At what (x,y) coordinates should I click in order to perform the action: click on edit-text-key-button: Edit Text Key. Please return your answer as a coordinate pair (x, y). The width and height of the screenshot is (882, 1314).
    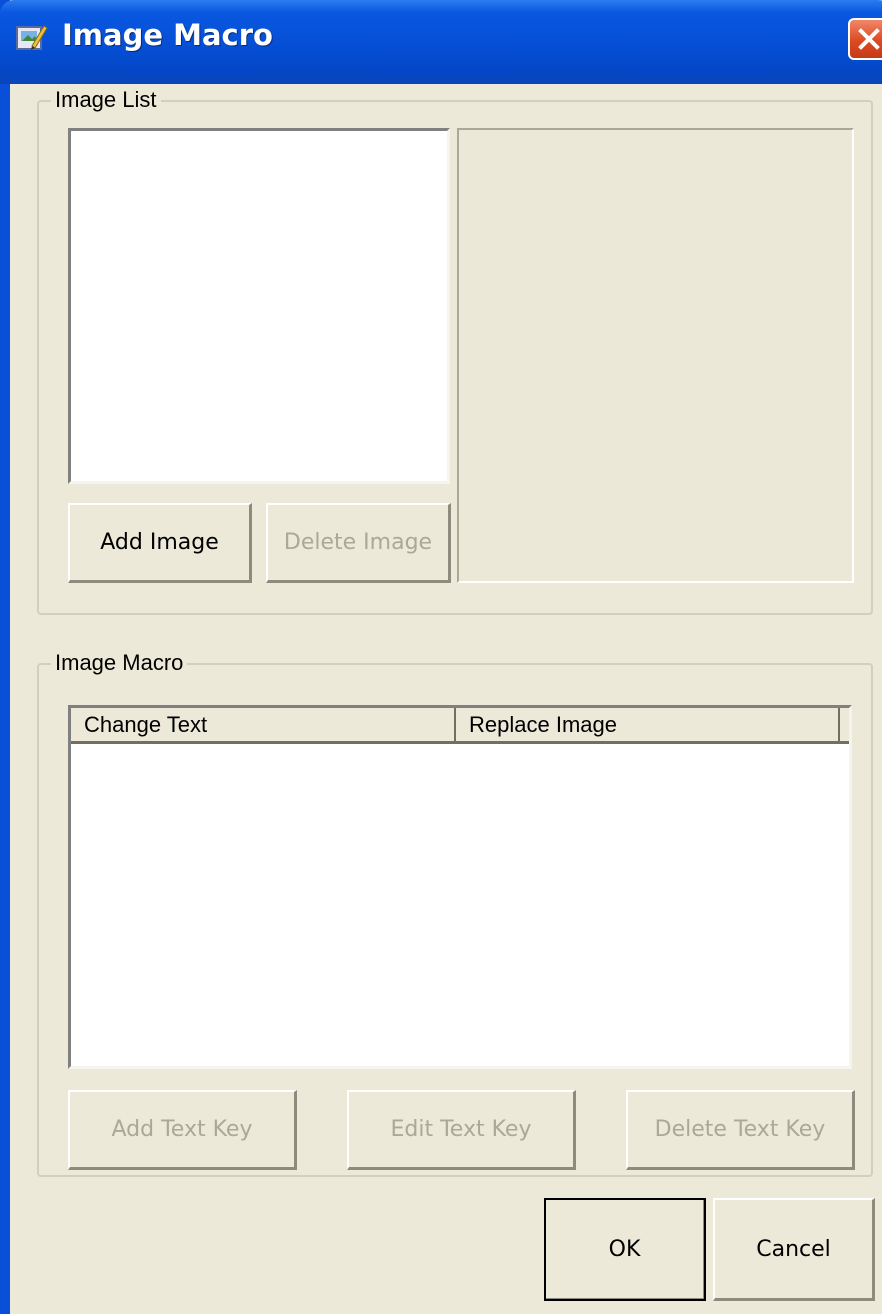
    Looking at the image, I should click on (461, 1130).